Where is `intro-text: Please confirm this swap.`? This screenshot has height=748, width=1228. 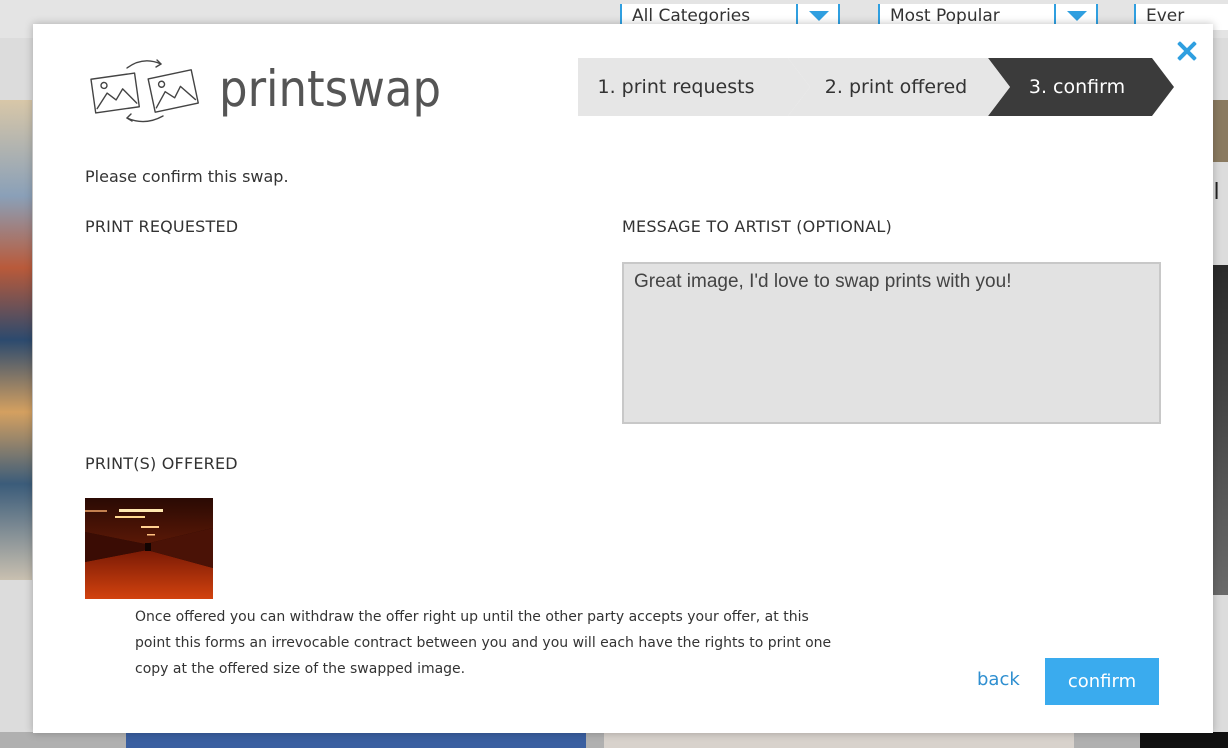
intro-text: Please confirm this swap. is located at coordinates (187, 176).